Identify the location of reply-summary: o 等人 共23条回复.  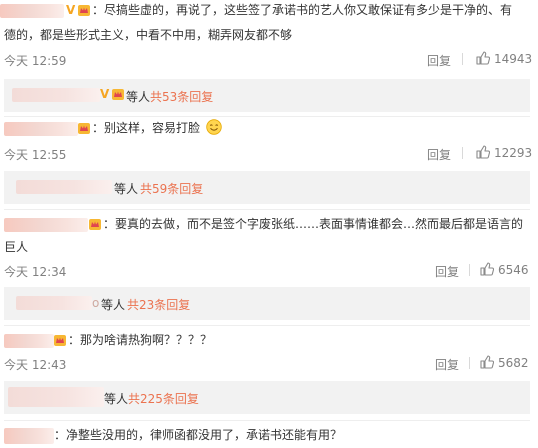
(267, 303).